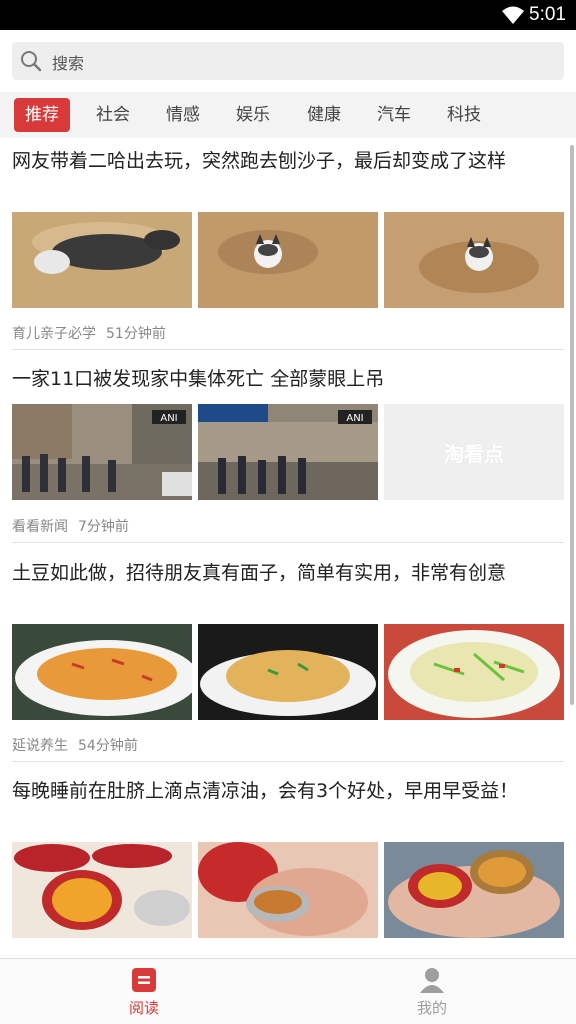 Image resolution: width=576 pixels, height=1024 pixels. I want to click on article-meta: 育儿亲子必学 51分钟前, so click(89, 333).